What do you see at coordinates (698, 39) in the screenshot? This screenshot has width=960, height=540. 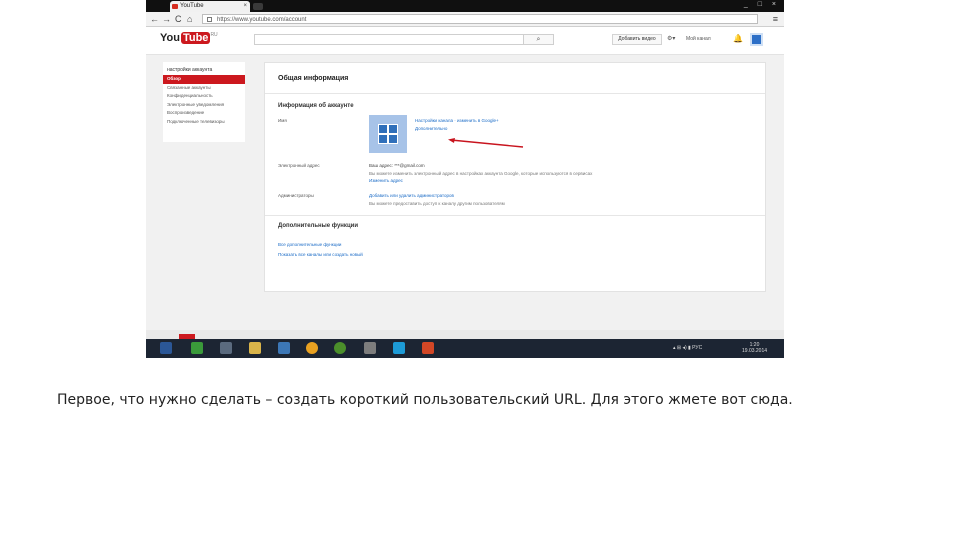 I see `my-channel-link: Мой канал` at bounding box center [698, 39].